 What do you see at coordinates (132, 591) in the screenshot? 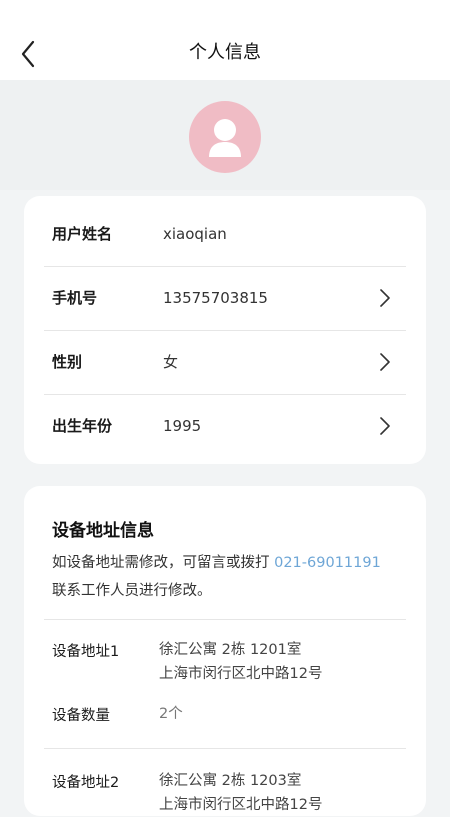
I see `notice-suffix: 联系工作人员进行修改。` at bounding box center [132, 591].